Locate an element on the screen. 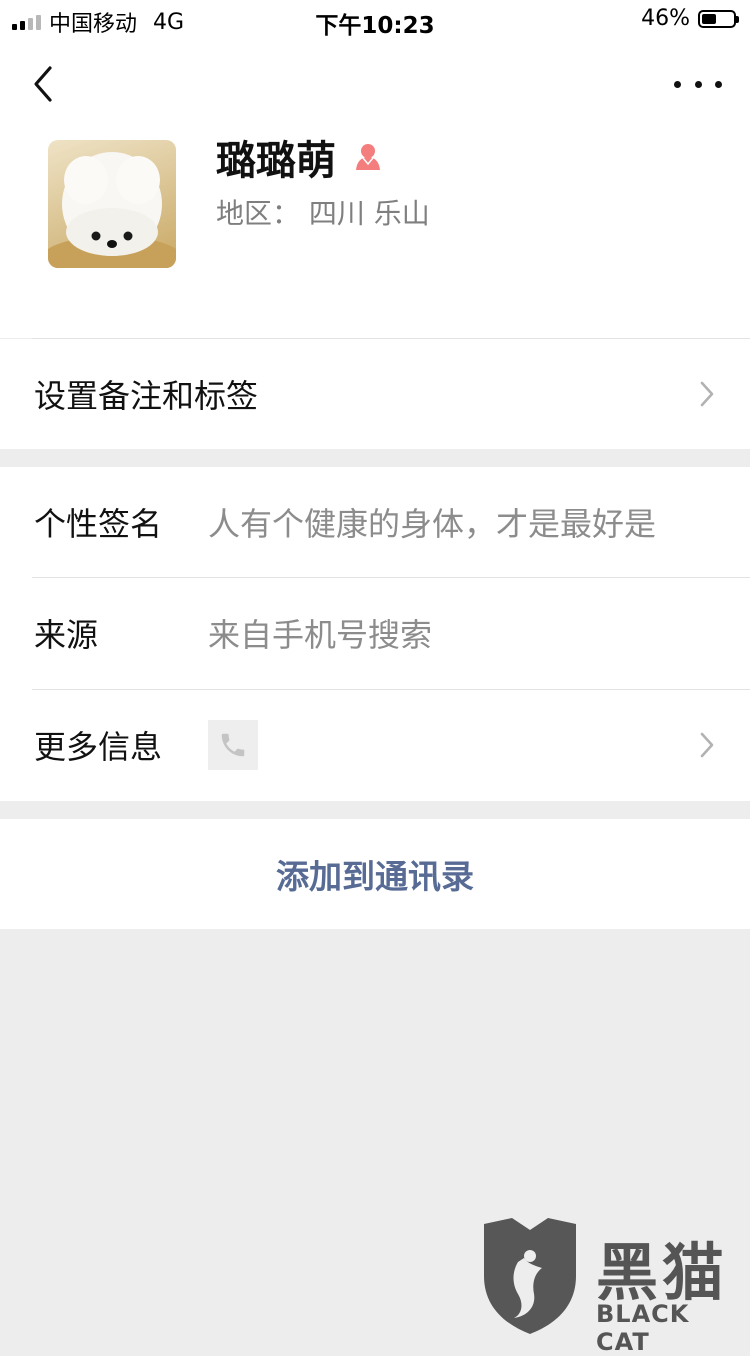  battery-percent: 46% is located at coordinates (665, 18).